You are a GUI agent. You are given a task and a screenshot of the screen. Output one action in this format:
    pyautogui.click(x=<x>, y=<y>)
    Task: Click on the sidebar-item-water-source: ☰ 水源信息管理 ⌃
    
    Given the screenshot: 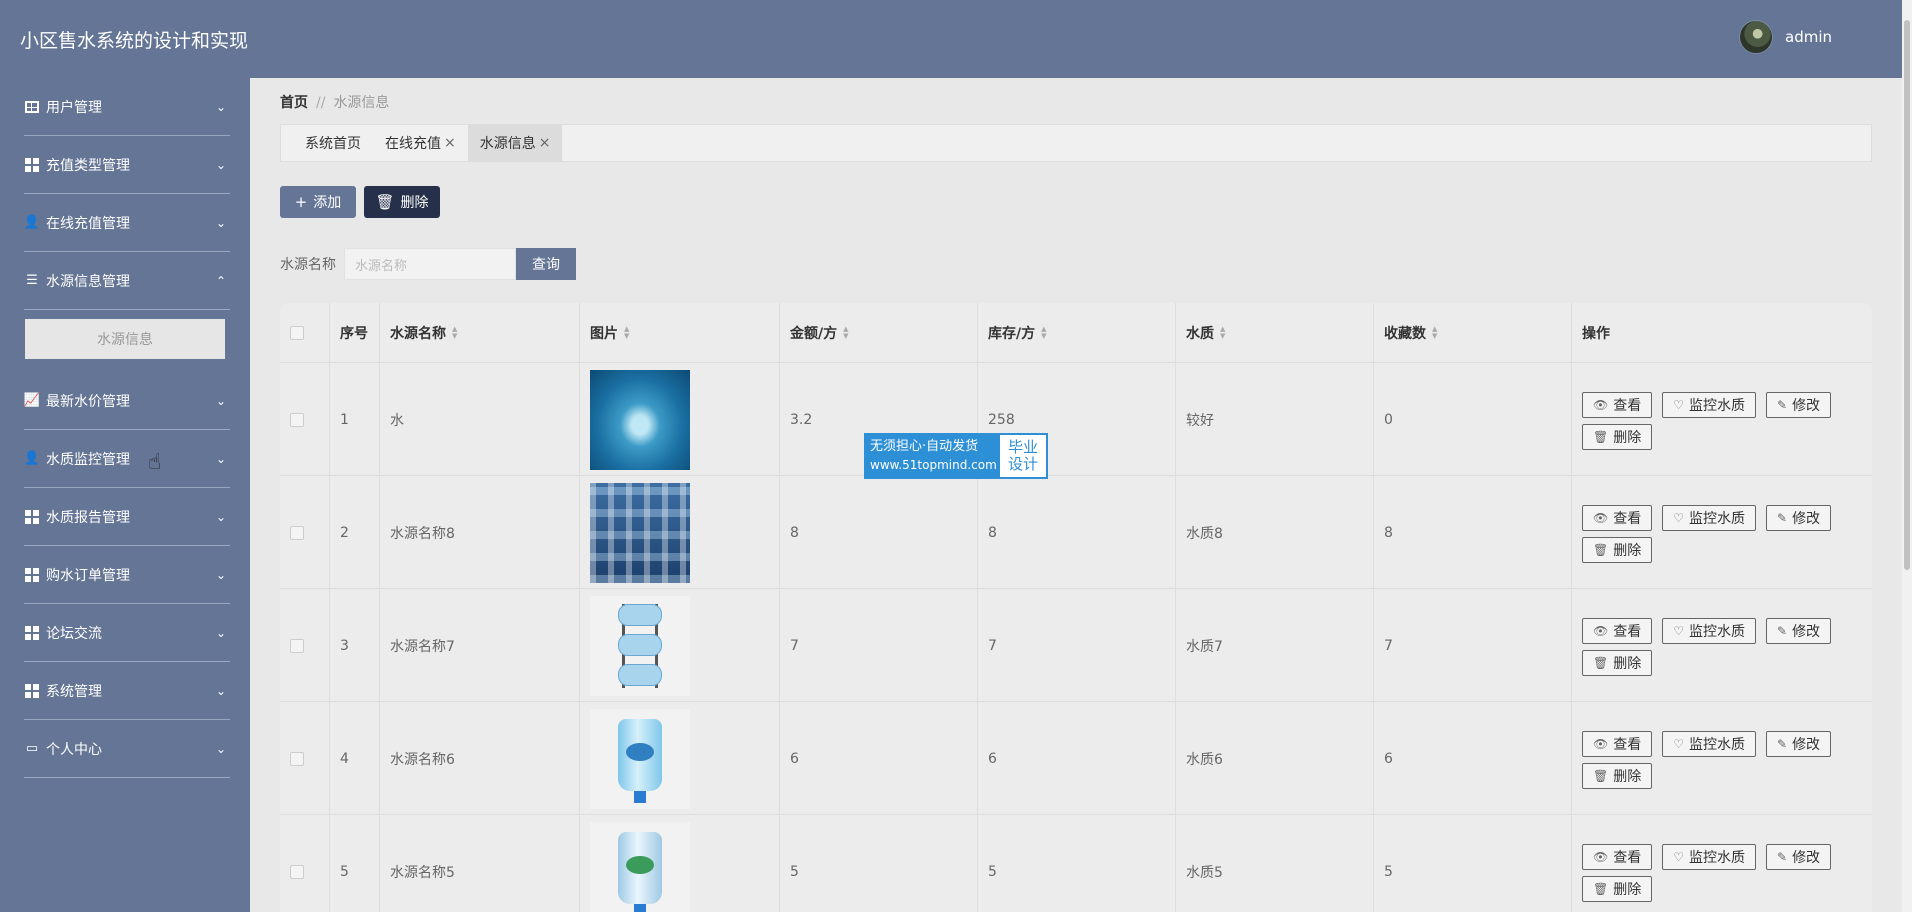 What is the action you would take?
    pyautogui.click(x=125, y=281)
    